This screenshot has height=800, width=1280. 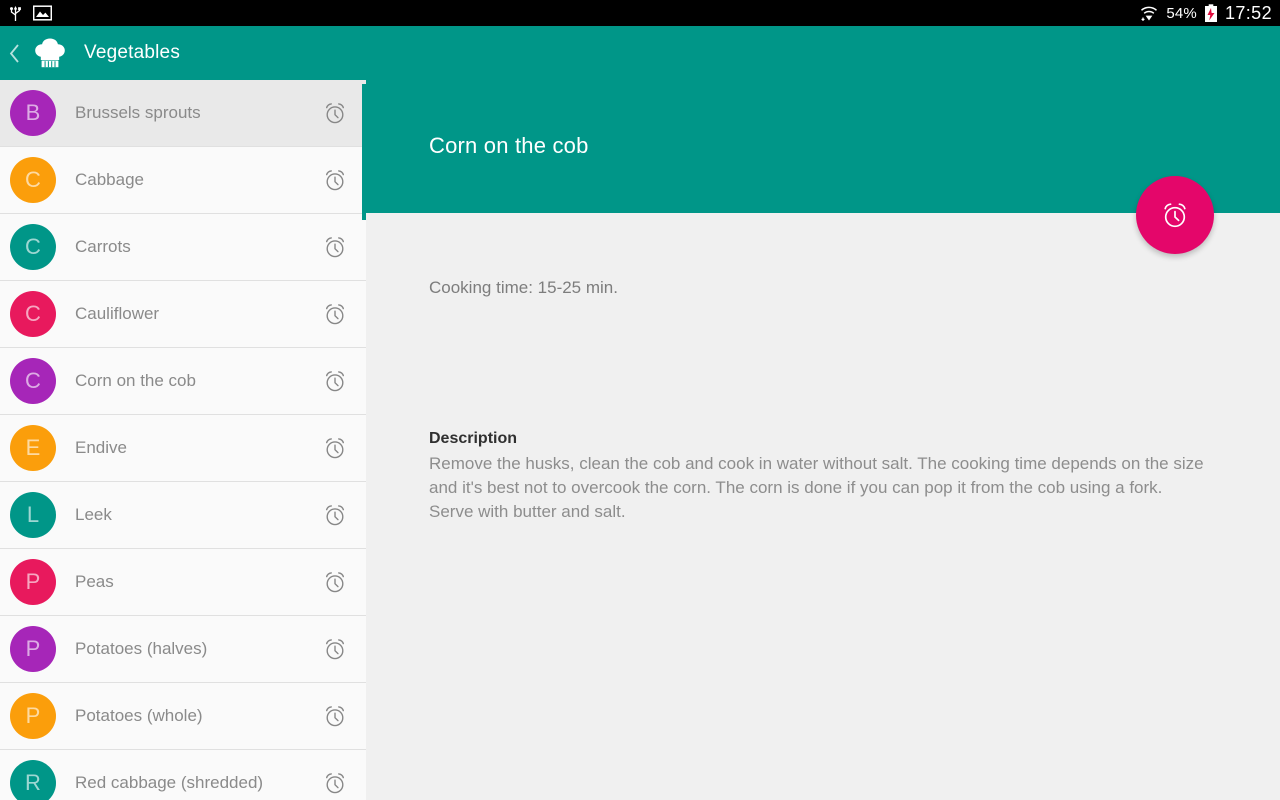 I want to click on cooking-time: Cooking time: 15-25 min., so click(x=523, y=287).